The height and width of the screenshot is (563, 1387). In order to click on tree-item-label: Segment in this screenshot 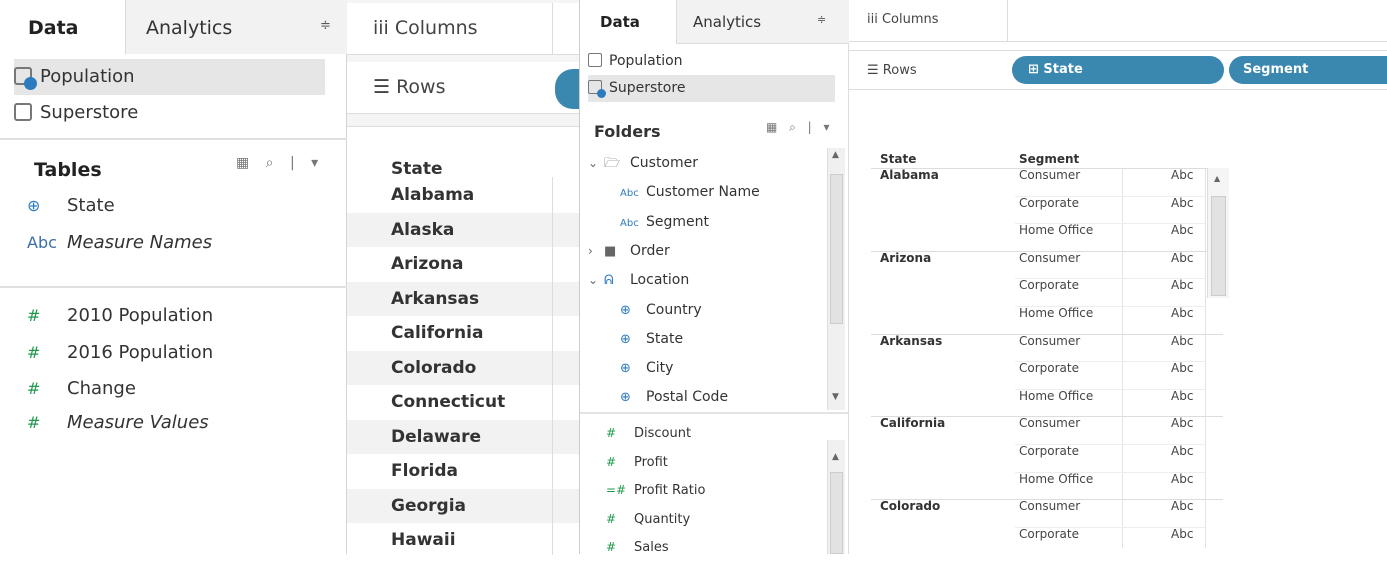, I will do `click(677, 221)`.